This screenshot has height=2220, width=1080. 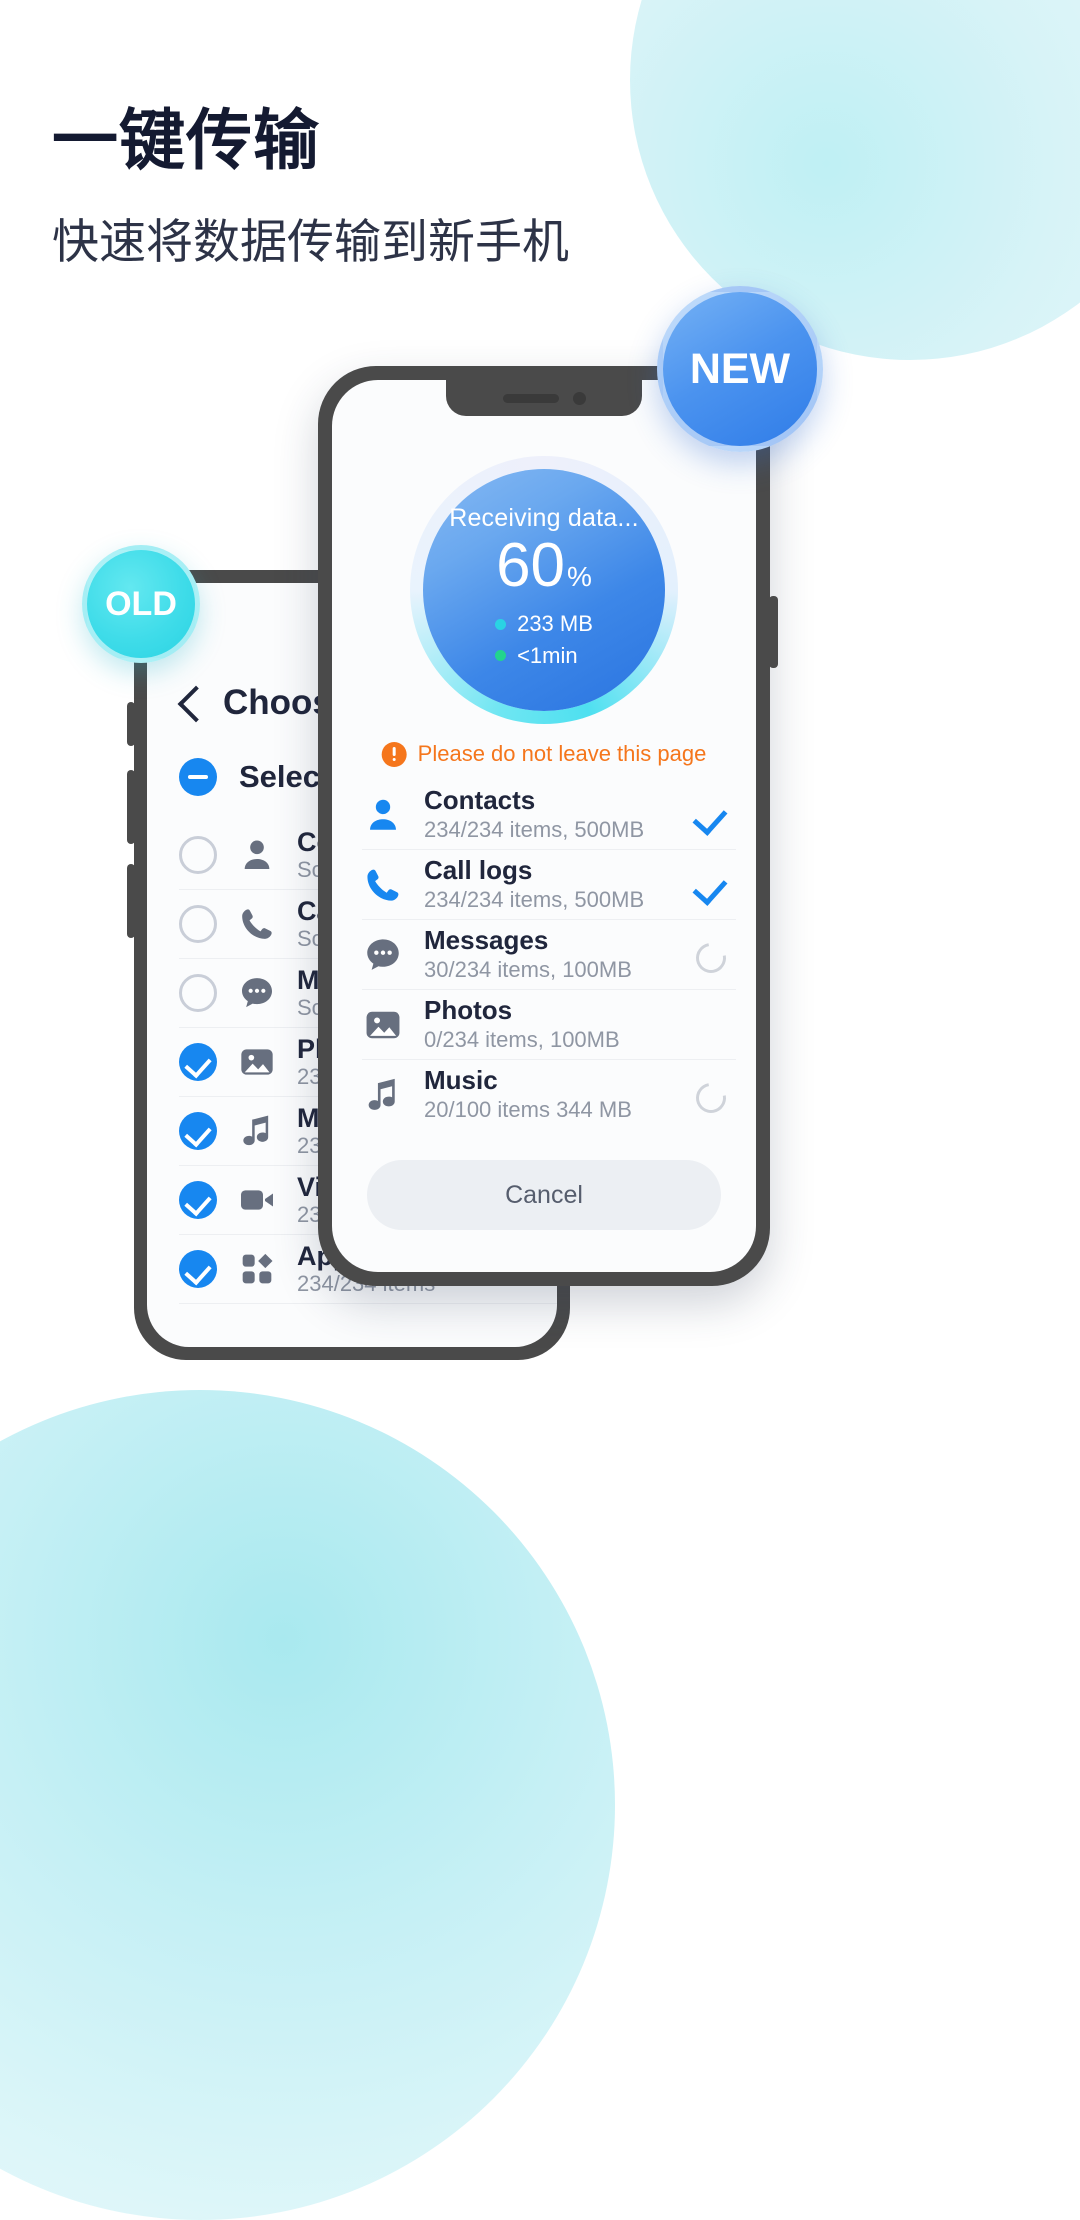 I want to click on old-device-badge: OLD, so click(x=141, y=604).